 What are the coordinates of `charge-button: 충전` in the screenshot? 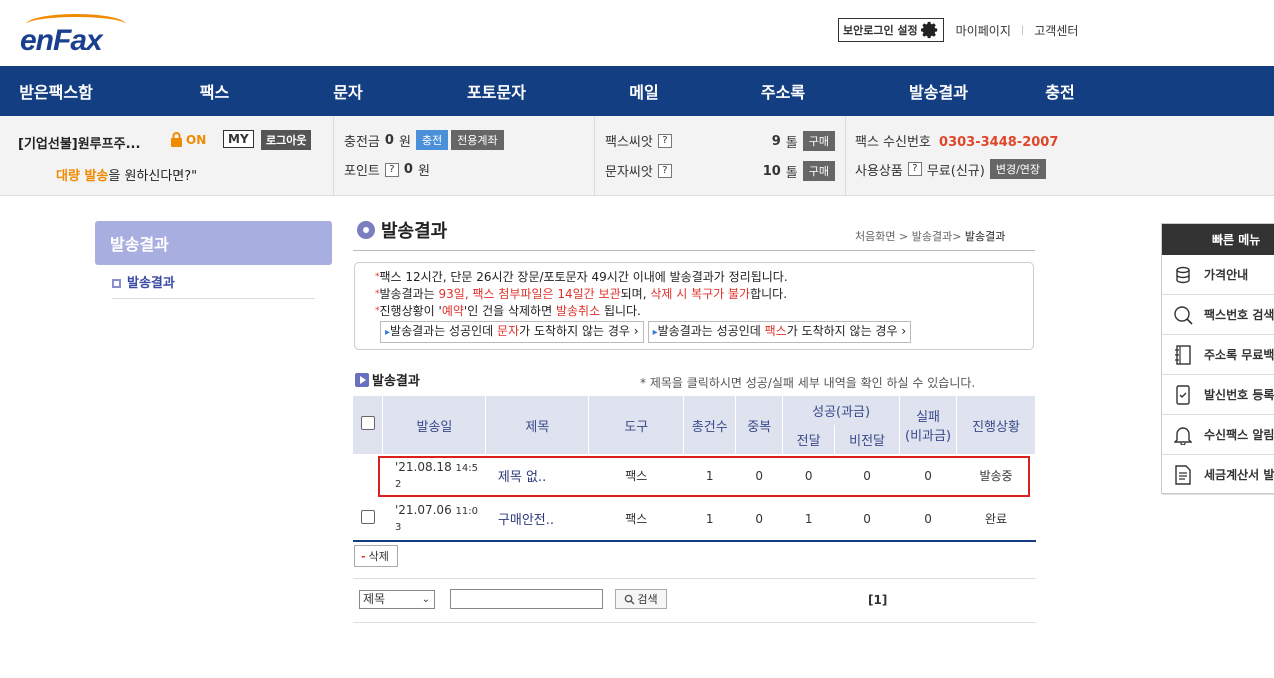 It's located at (432, 140).